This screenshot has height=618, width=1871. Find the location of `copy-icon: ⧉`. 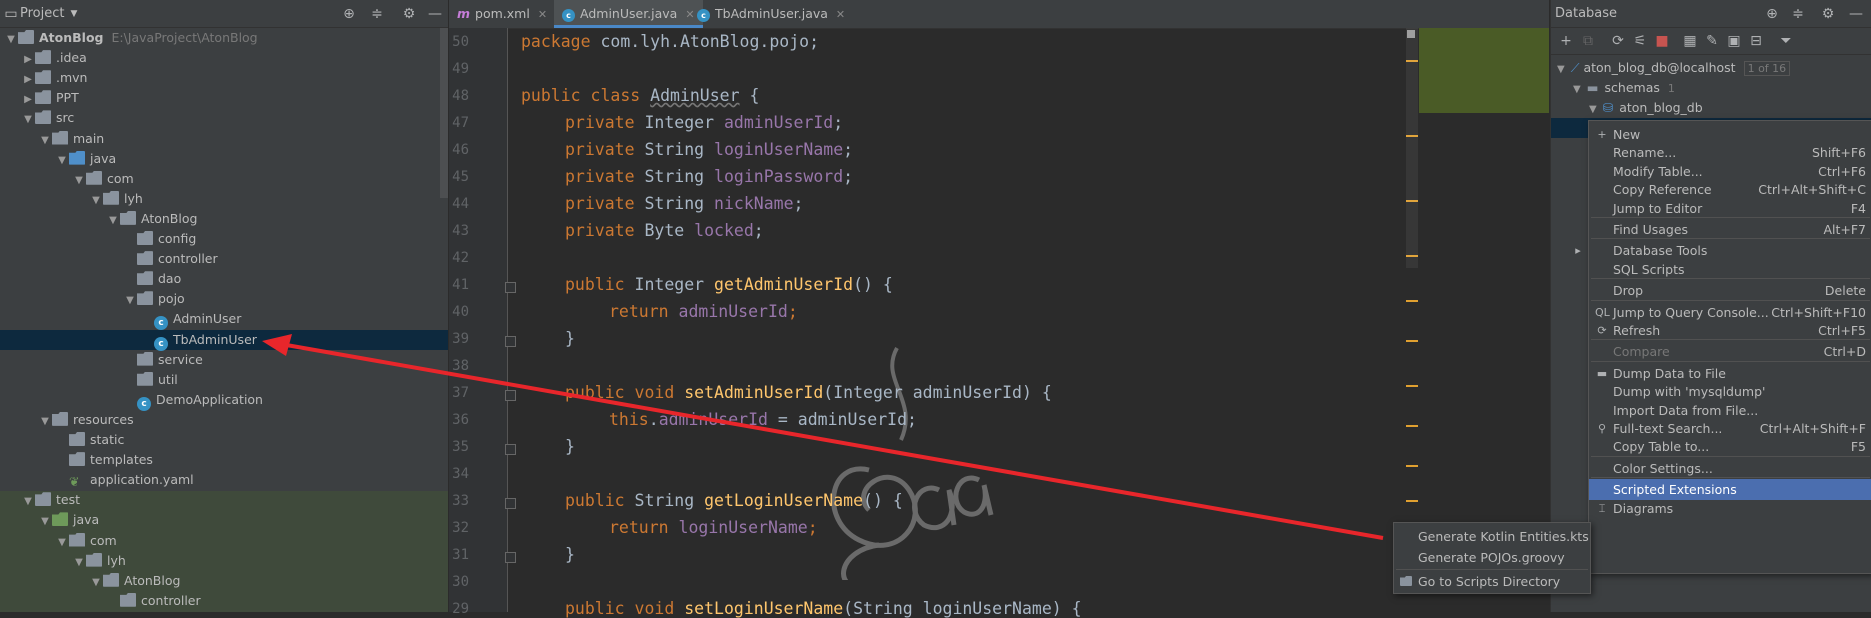

copy-icon: ⧉ is located at coordinates (1588, 41).